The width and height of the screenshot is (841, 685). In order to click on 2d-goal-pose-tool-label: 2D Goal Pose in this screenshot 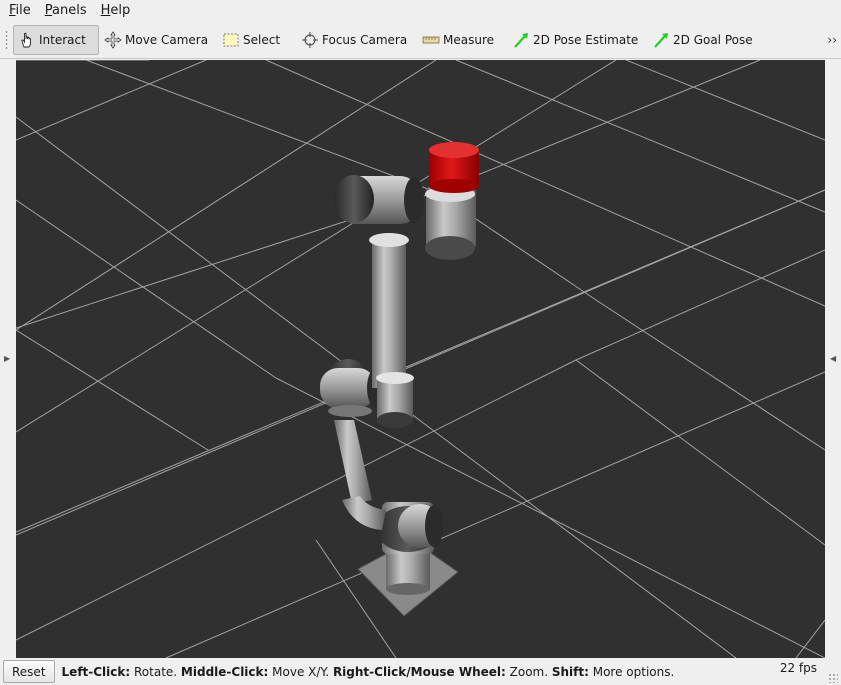, I will do `click(713, 40)`.